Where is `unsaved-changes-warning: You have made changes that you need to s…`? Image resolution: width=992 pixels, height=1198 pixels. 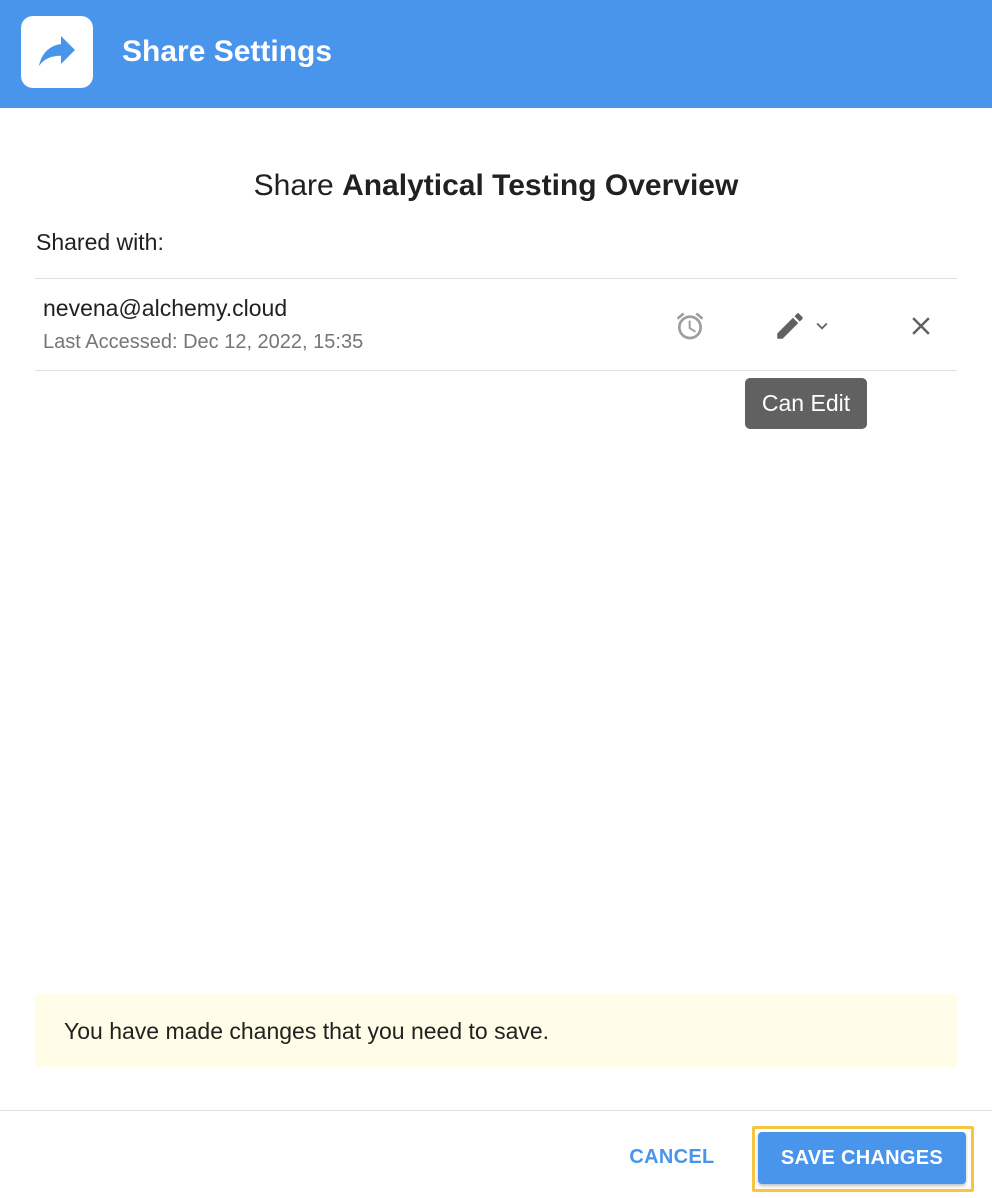 unsaved-changes-warning: You have made changes that you need to s… is located at coordinates (496, 1030).